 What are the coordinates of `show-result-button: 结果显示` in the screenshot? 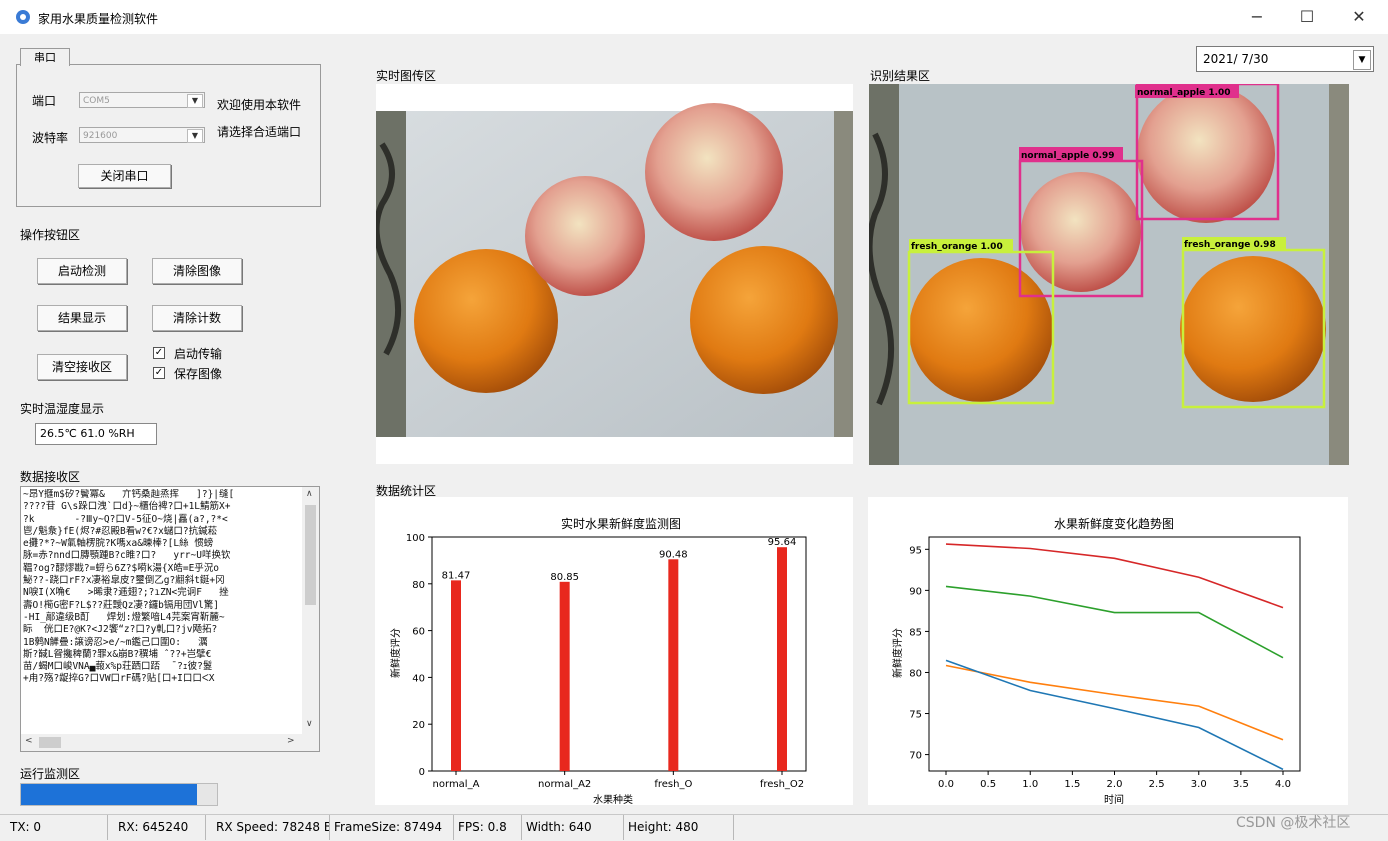 It's located at (82, 318).